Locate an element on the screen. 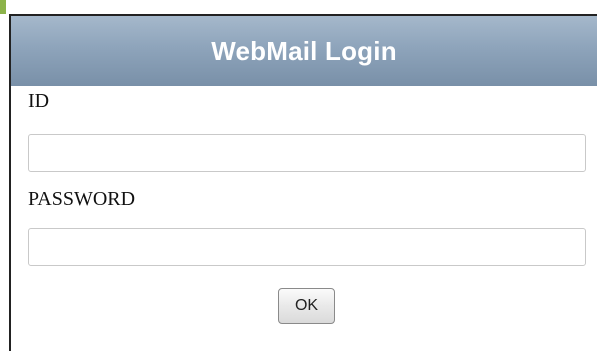 The width and height of the screenshot is (597, 351). id-input is located at coordinates (307, 153).